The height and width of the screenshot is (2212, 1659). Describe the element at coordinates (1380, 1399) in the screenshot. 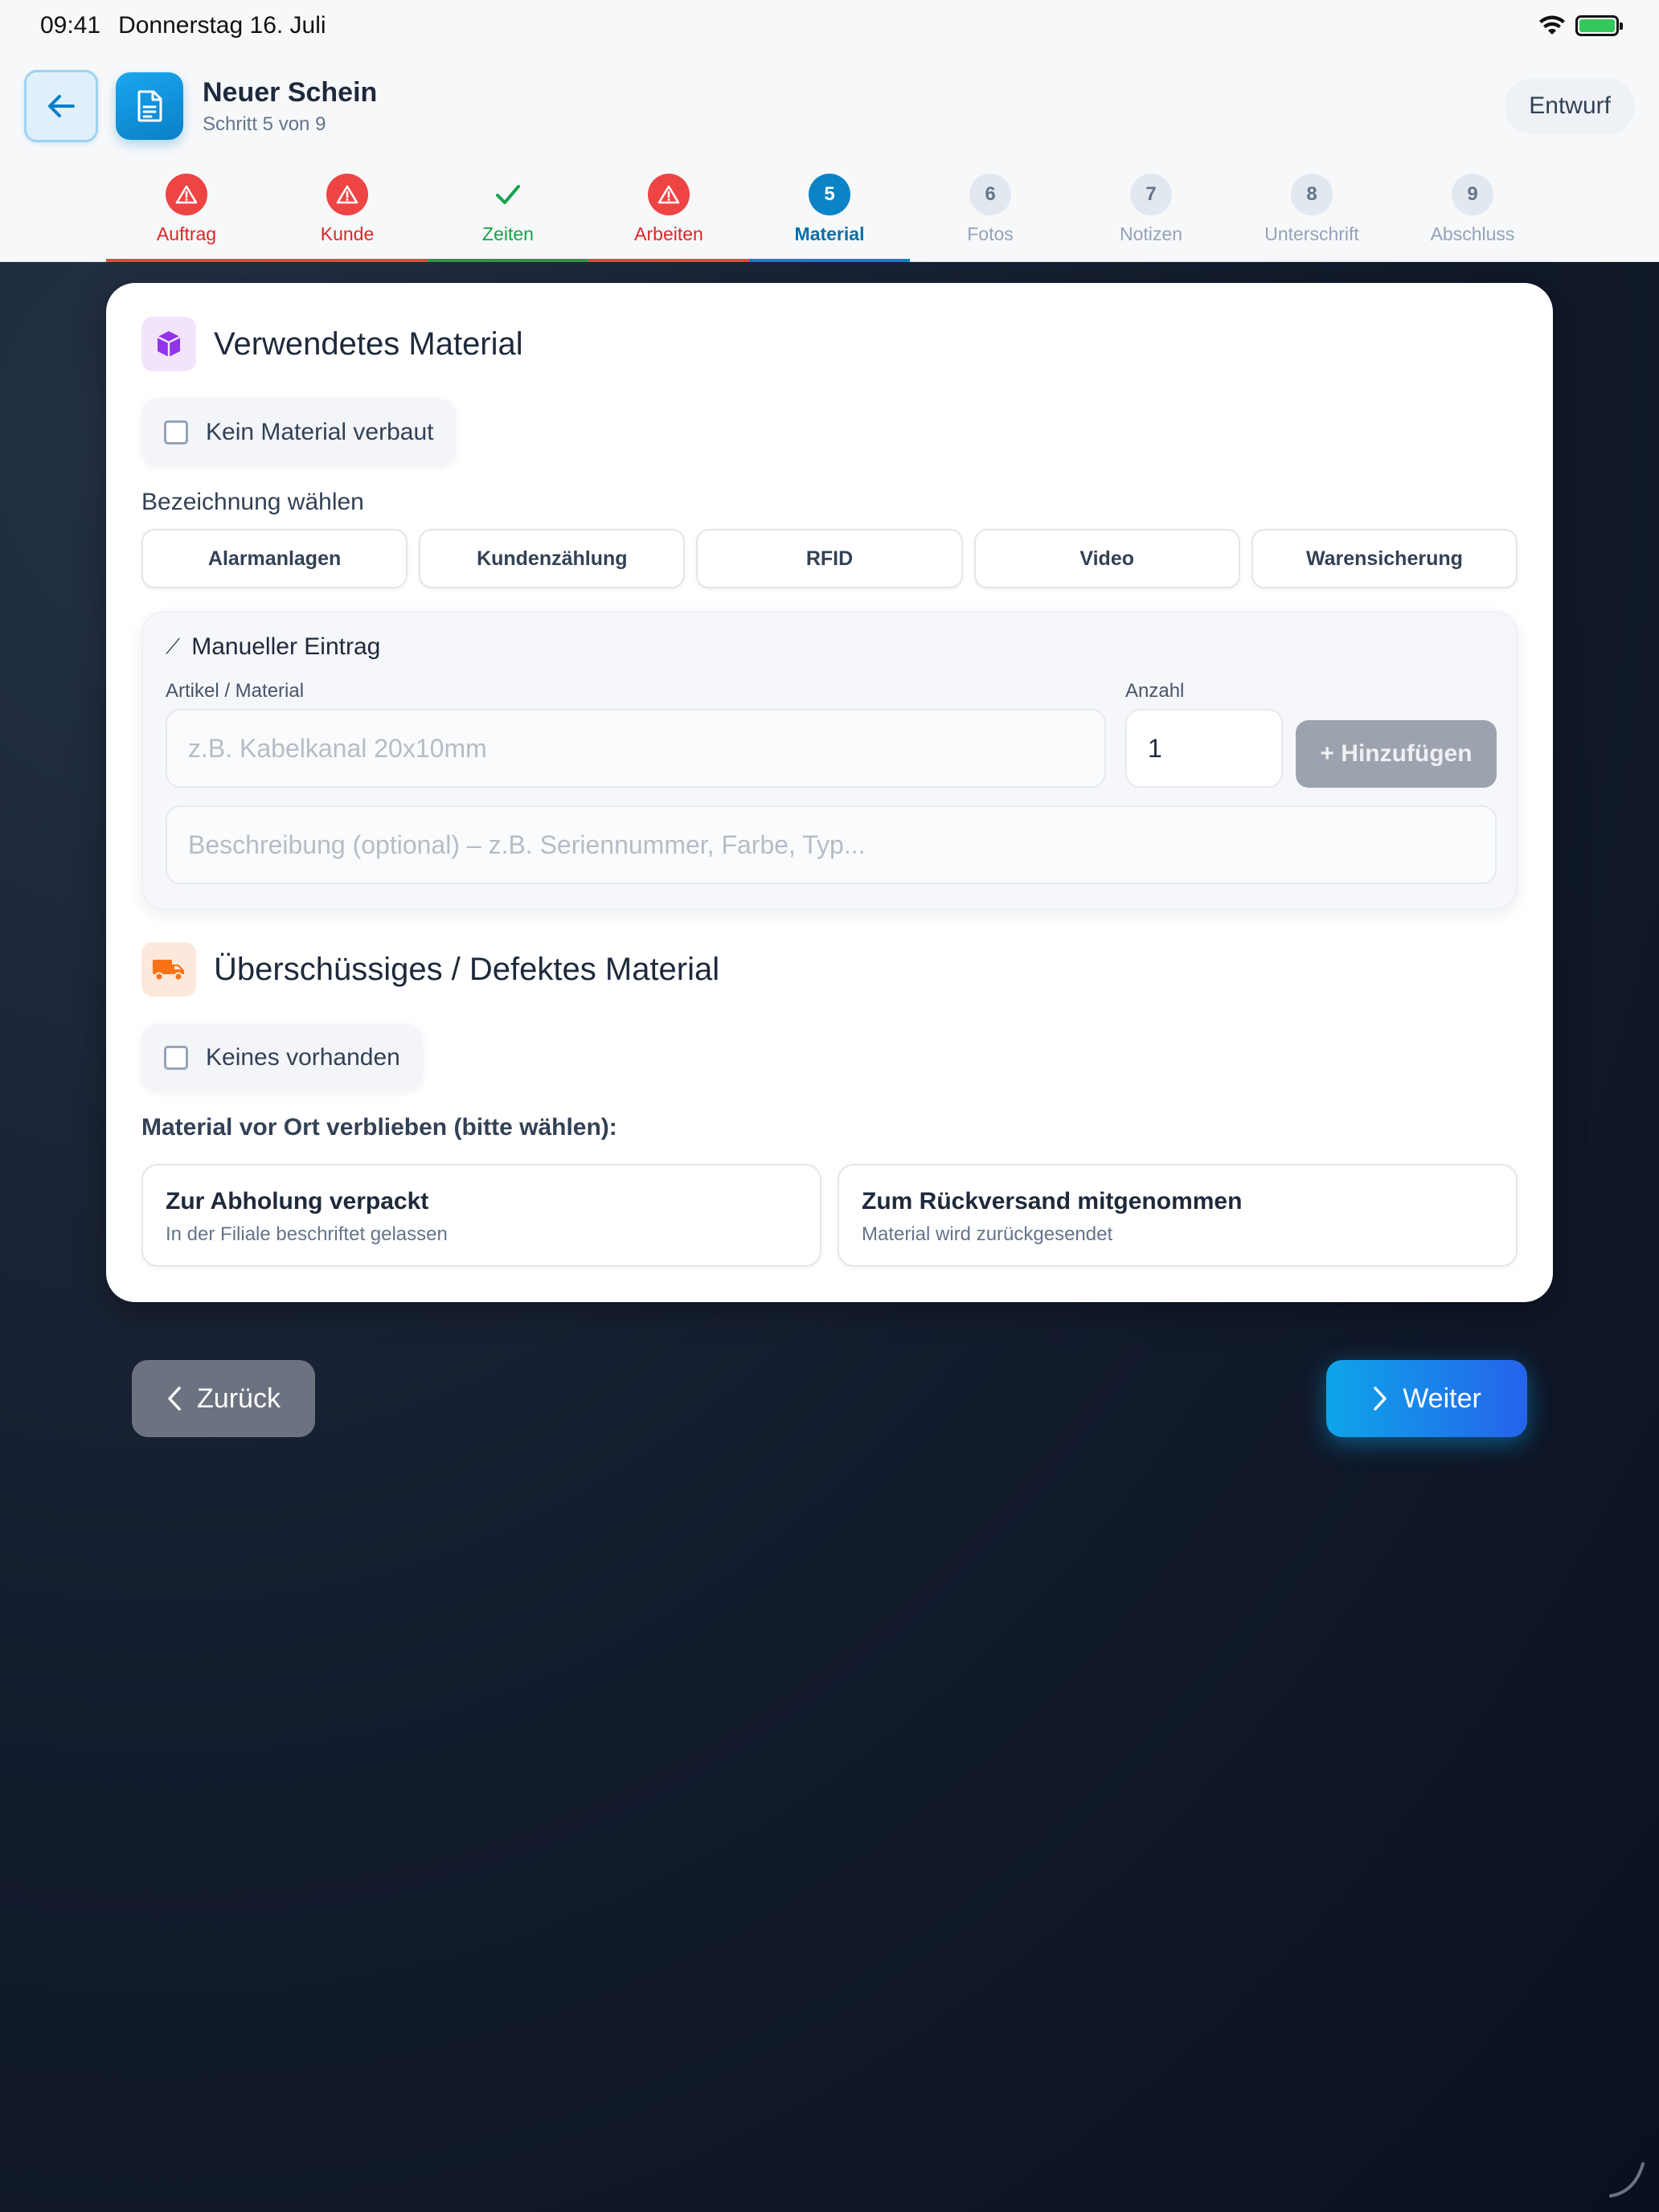

I see `chevron-right-icon` at that location.